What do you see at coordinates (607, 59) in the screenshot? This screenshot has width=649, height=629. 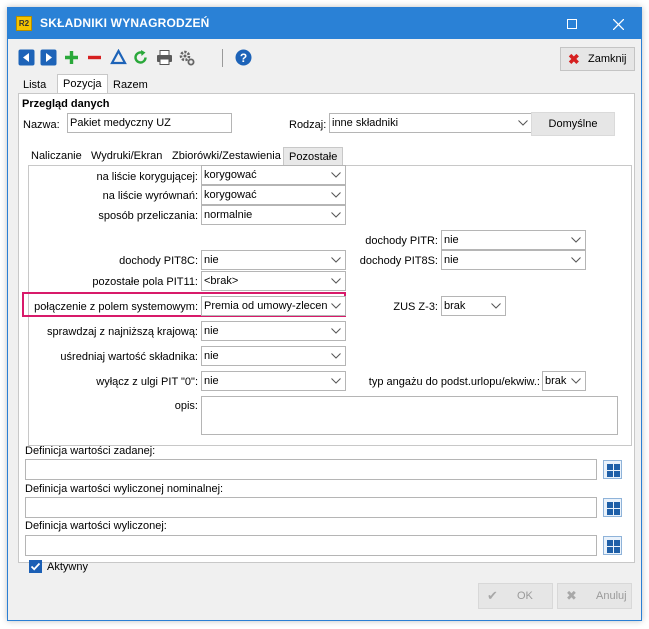 I see `zamknij-label: Zamknij` at bounding box center [607, 59].